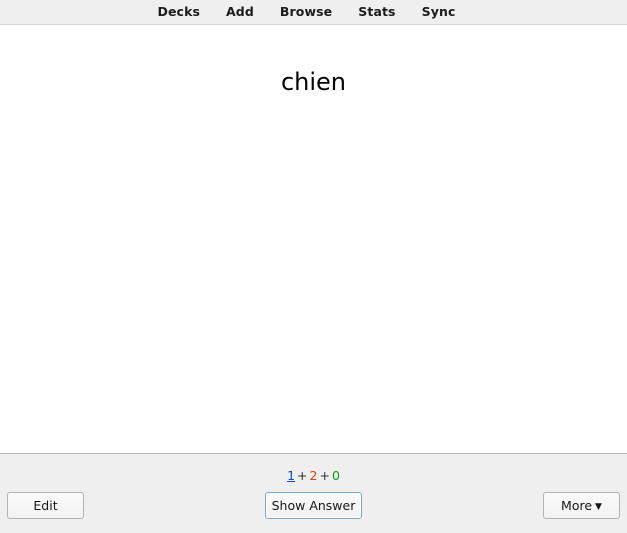  I want to click on chevron-down-icon: ▼, so click(598, 507).